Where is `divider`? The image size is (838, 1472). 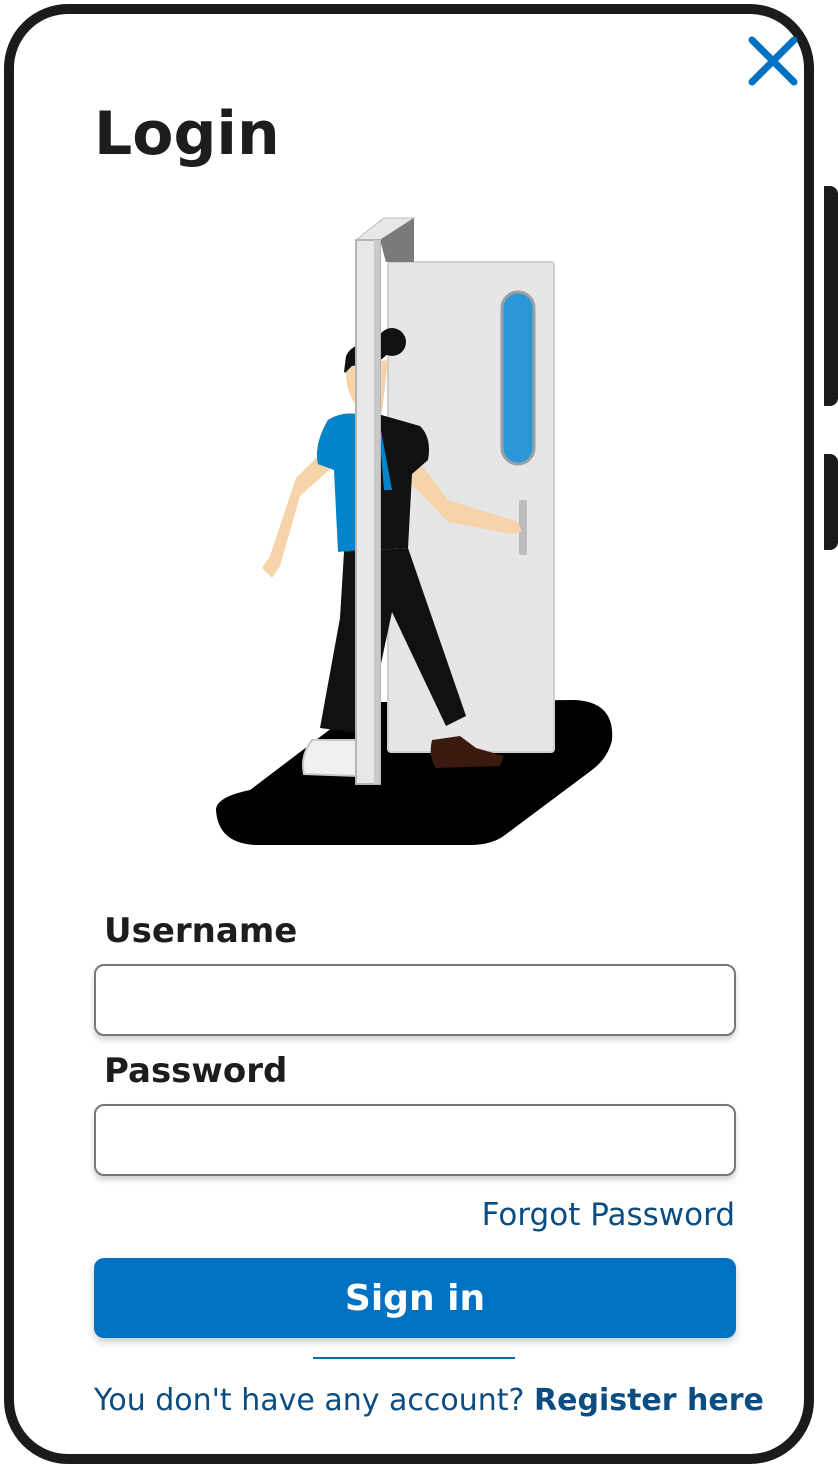 divider is located at coordinates (414, 1358).